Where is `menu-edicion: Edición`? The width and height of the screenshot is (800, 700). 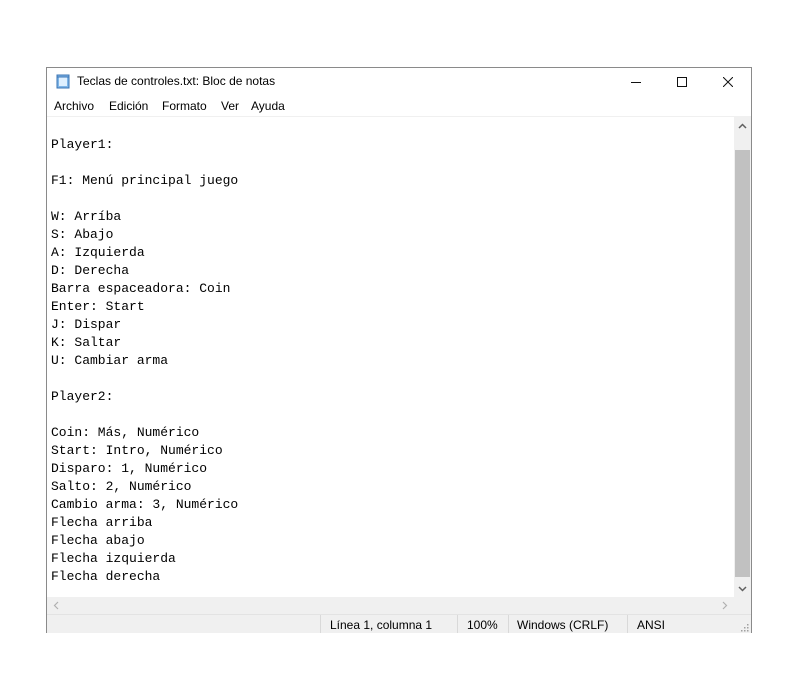 menu-edicion: Edición is located at coordinates (128, 106).